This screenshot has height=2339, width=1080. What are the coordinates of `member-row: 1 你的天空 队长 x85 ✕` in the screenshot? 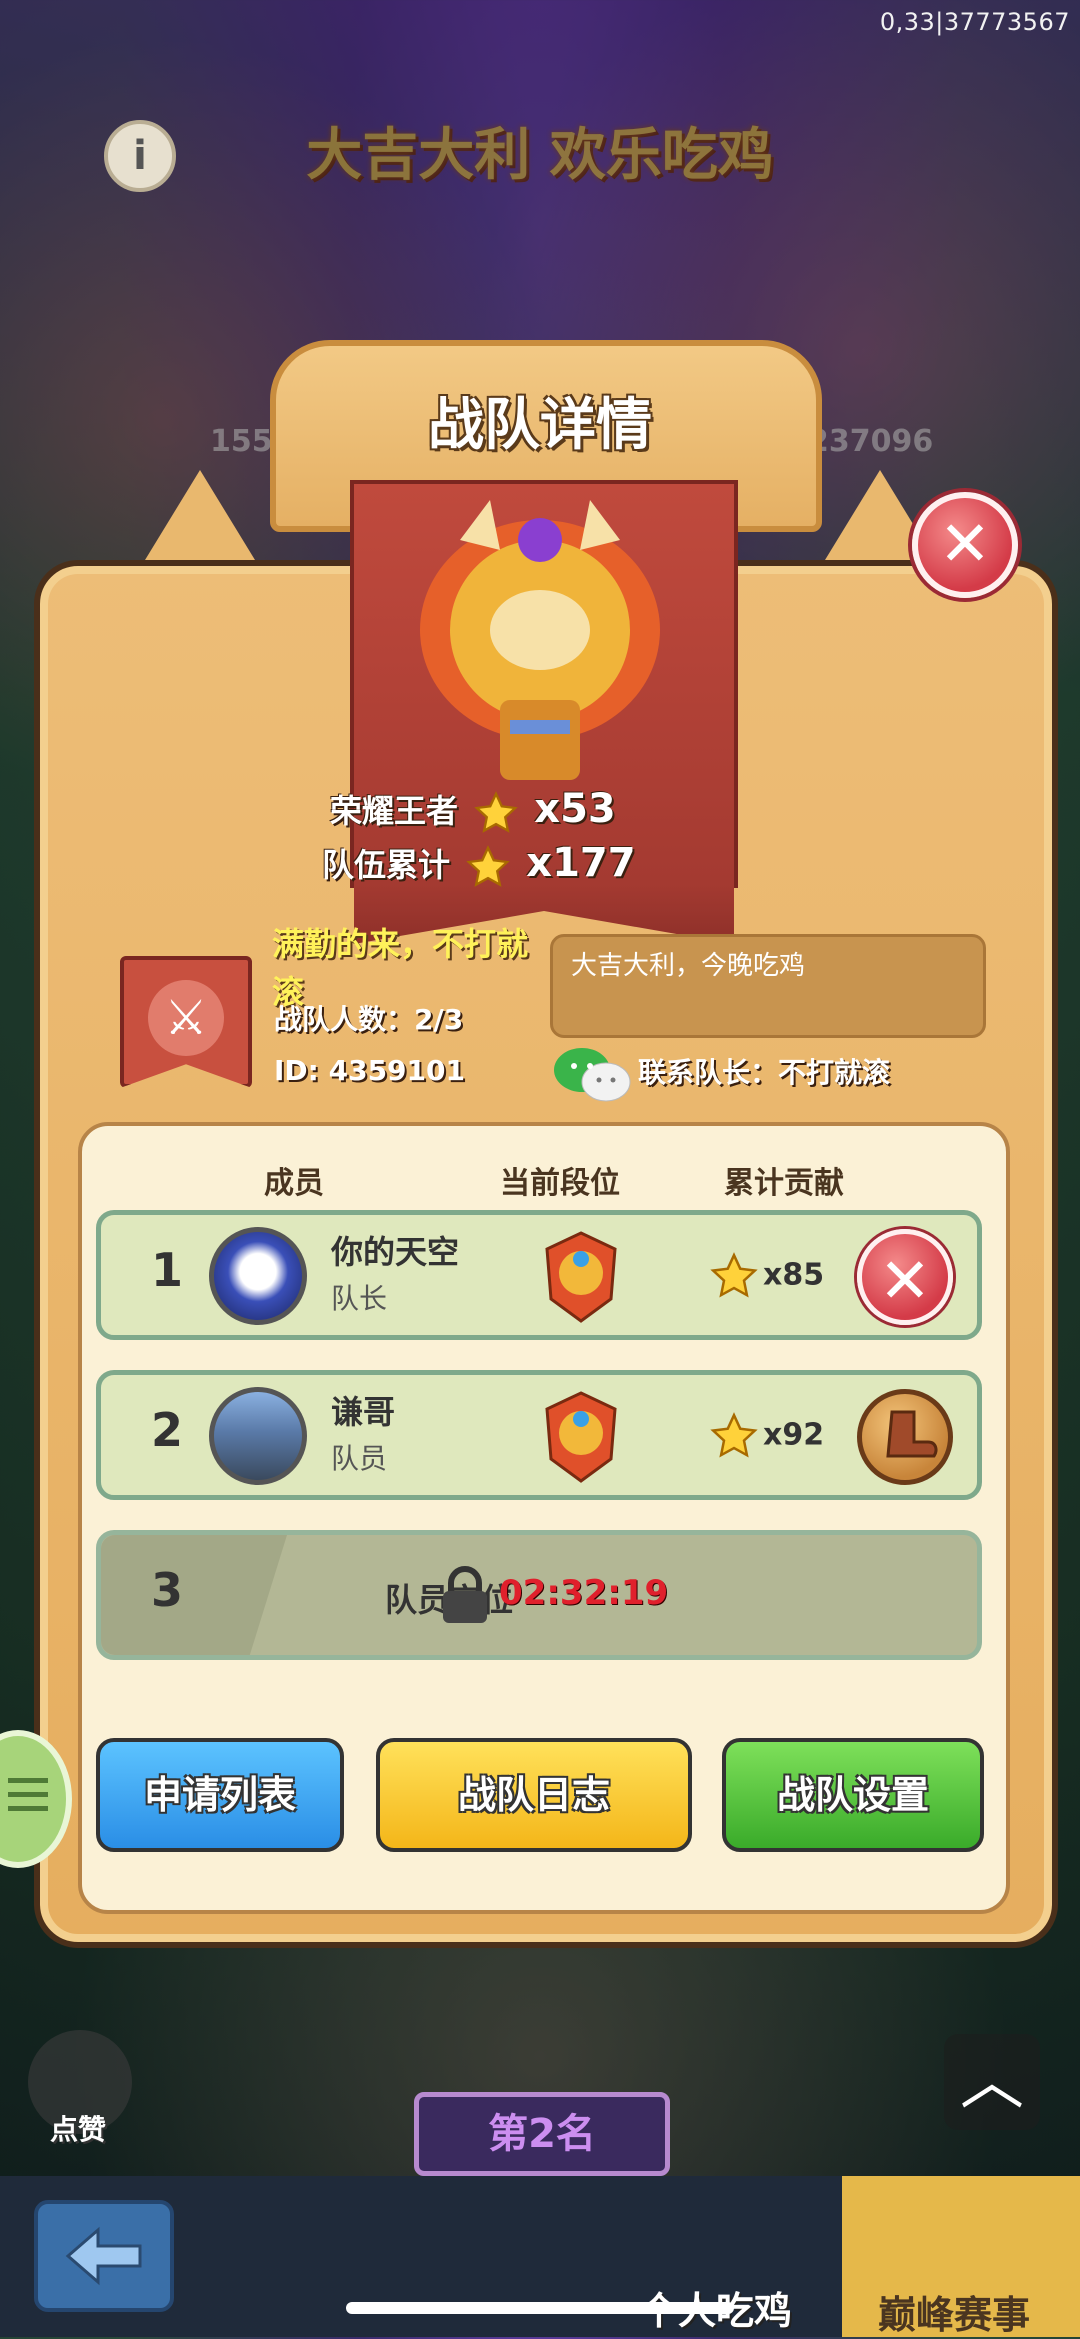 It's located at (539, 1275).